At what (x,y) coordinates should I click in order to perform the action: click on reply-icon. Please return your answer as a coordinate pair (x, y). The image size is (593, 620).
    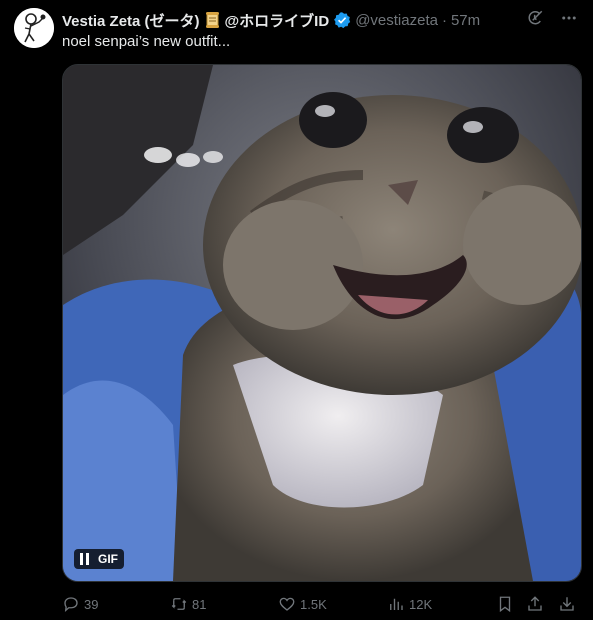
    Looking at the image, I should click on (71, 605).